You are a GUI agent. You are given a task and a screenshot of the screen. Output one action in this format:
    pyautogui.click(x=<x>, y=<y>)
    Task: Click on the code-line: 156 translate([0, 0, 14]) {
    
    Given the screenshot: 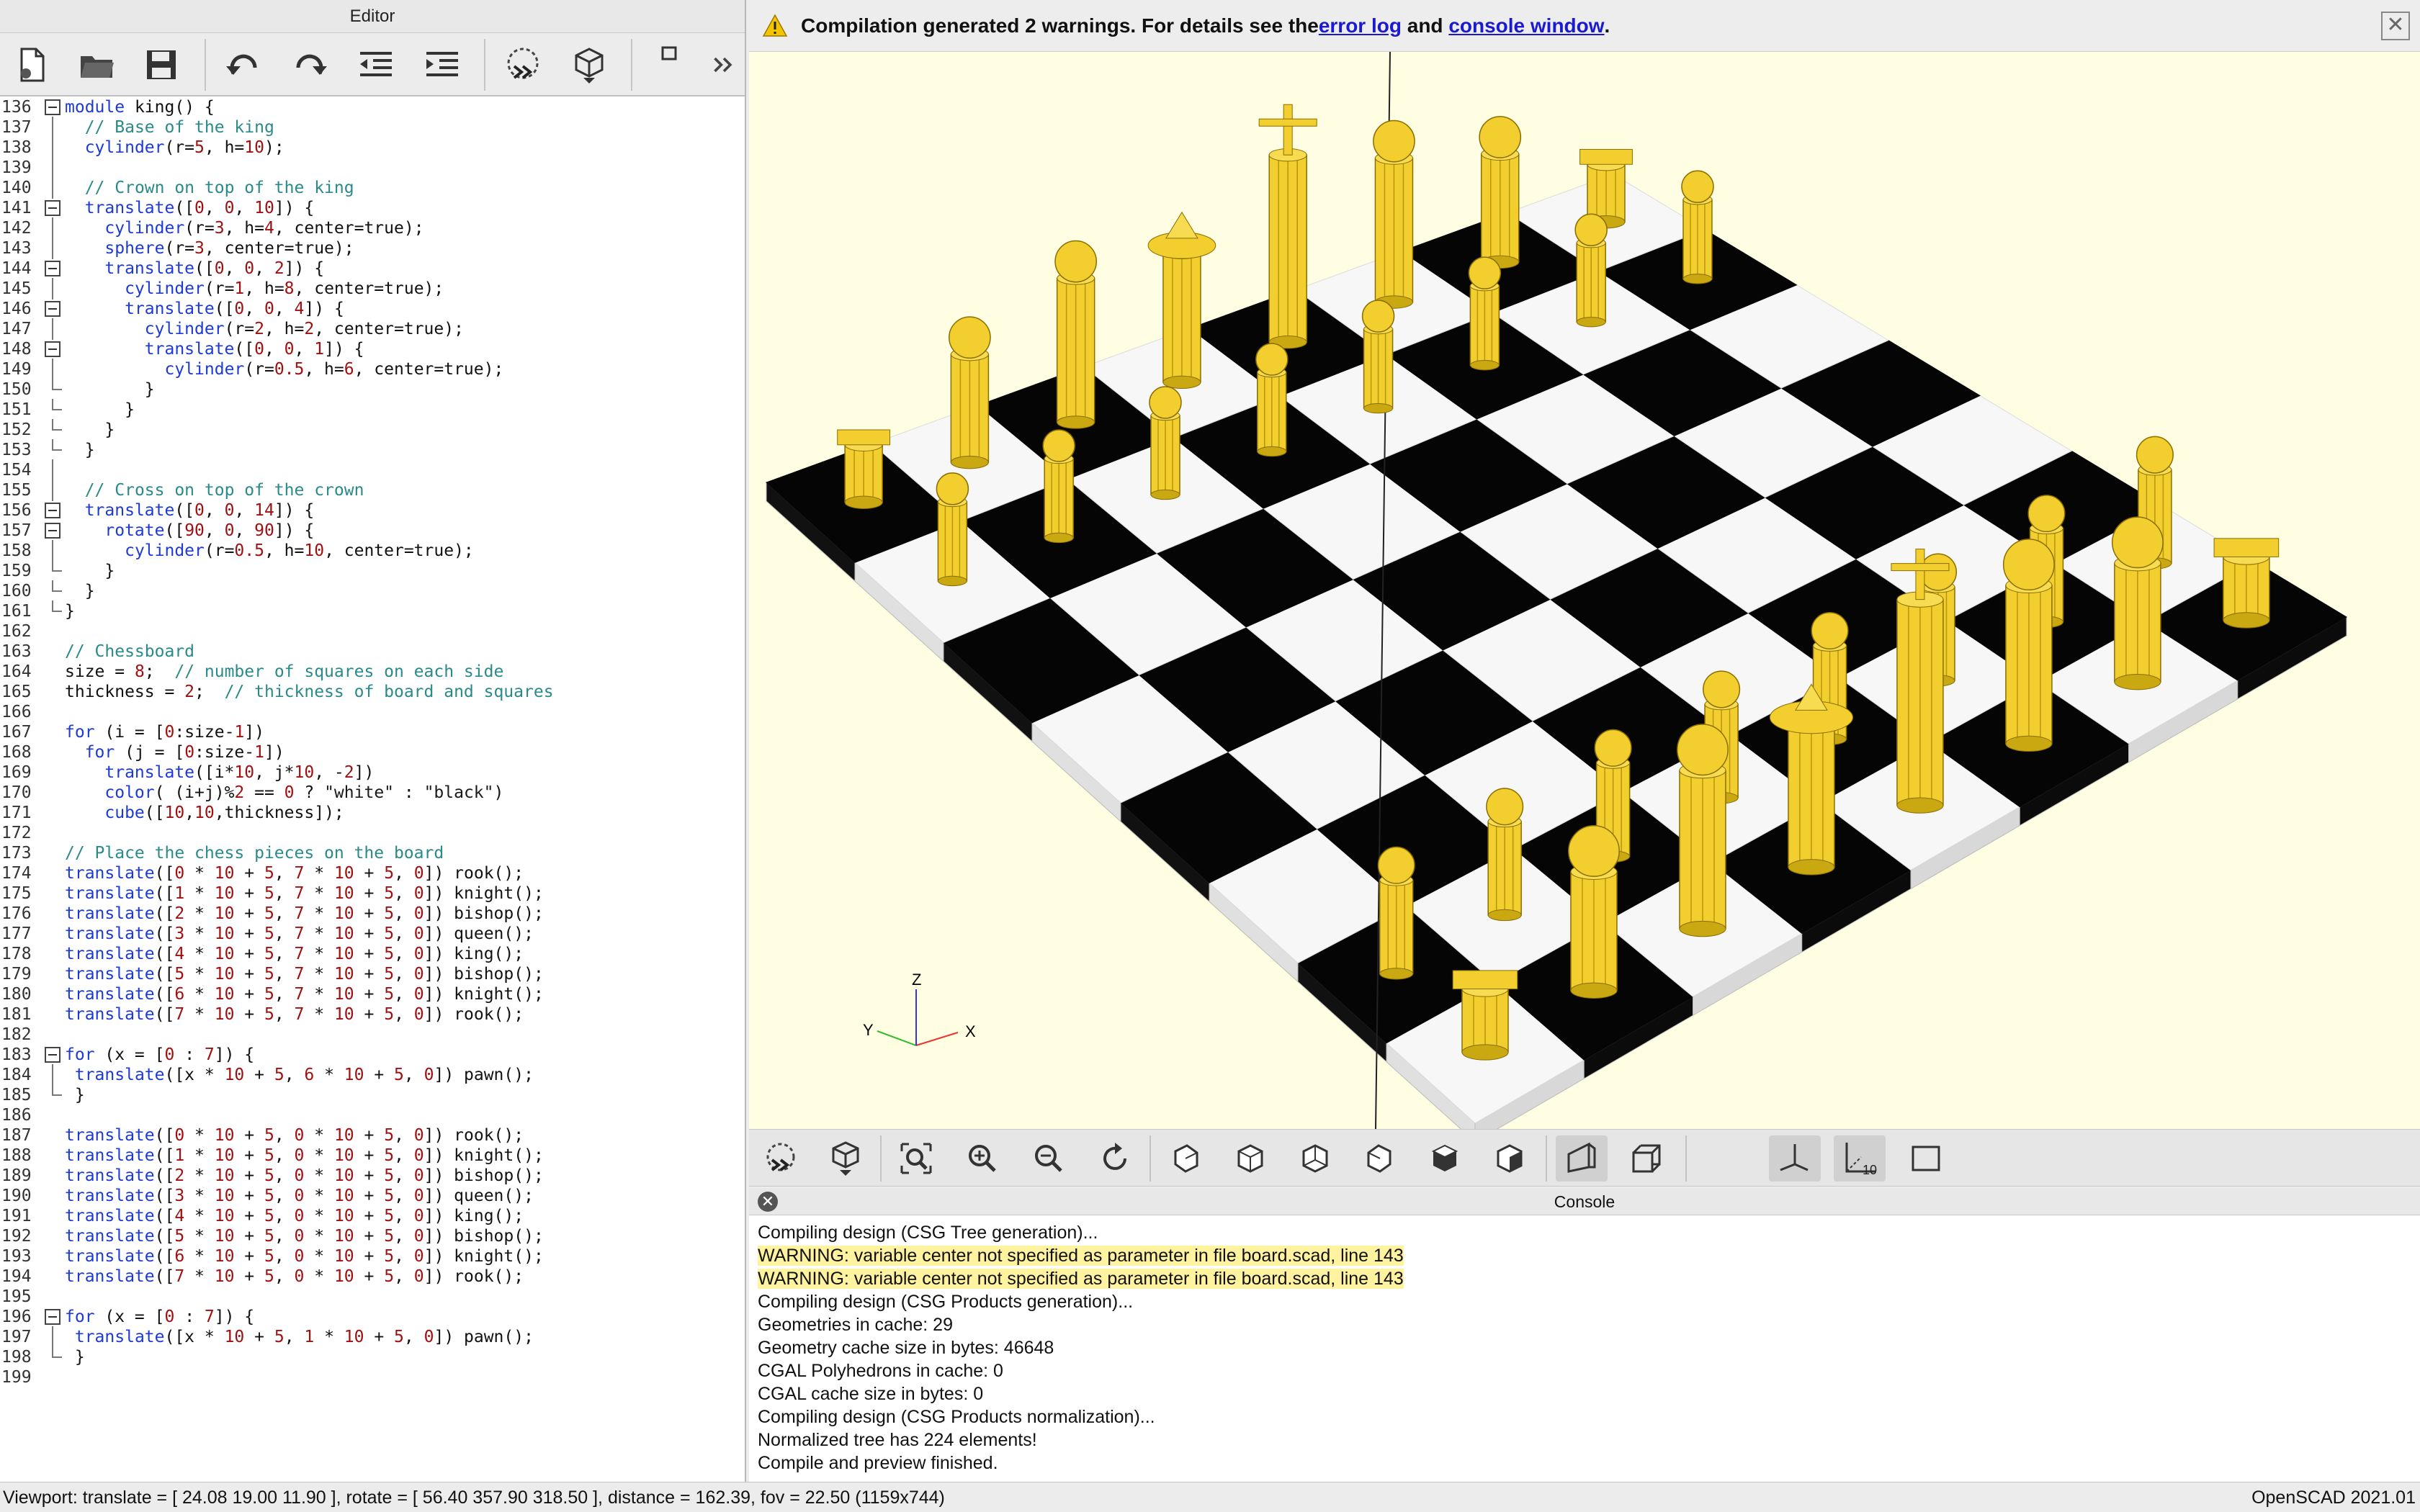 What is the action you would take?
    pyautogui.click(x=372, y=510)
    